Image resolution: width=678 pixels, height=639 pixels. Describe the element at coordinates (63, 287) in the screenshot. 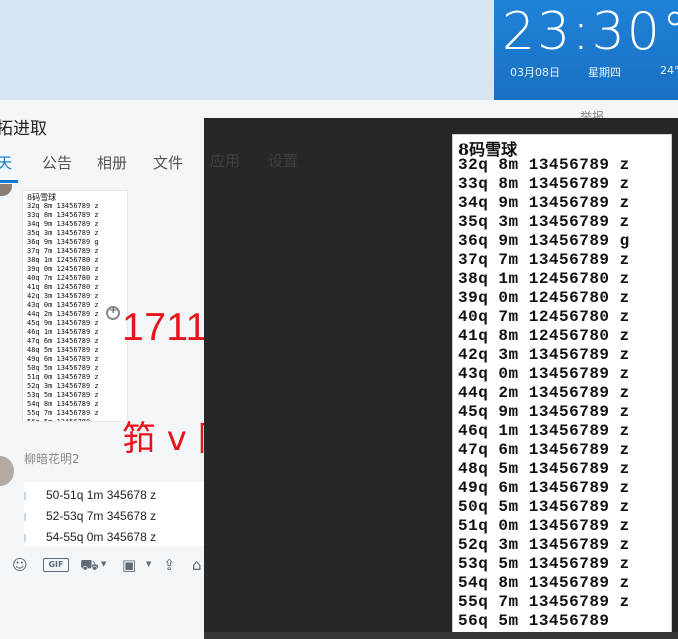

I see `thumbnail-line: 41q 8m 12456780 z` at that location.